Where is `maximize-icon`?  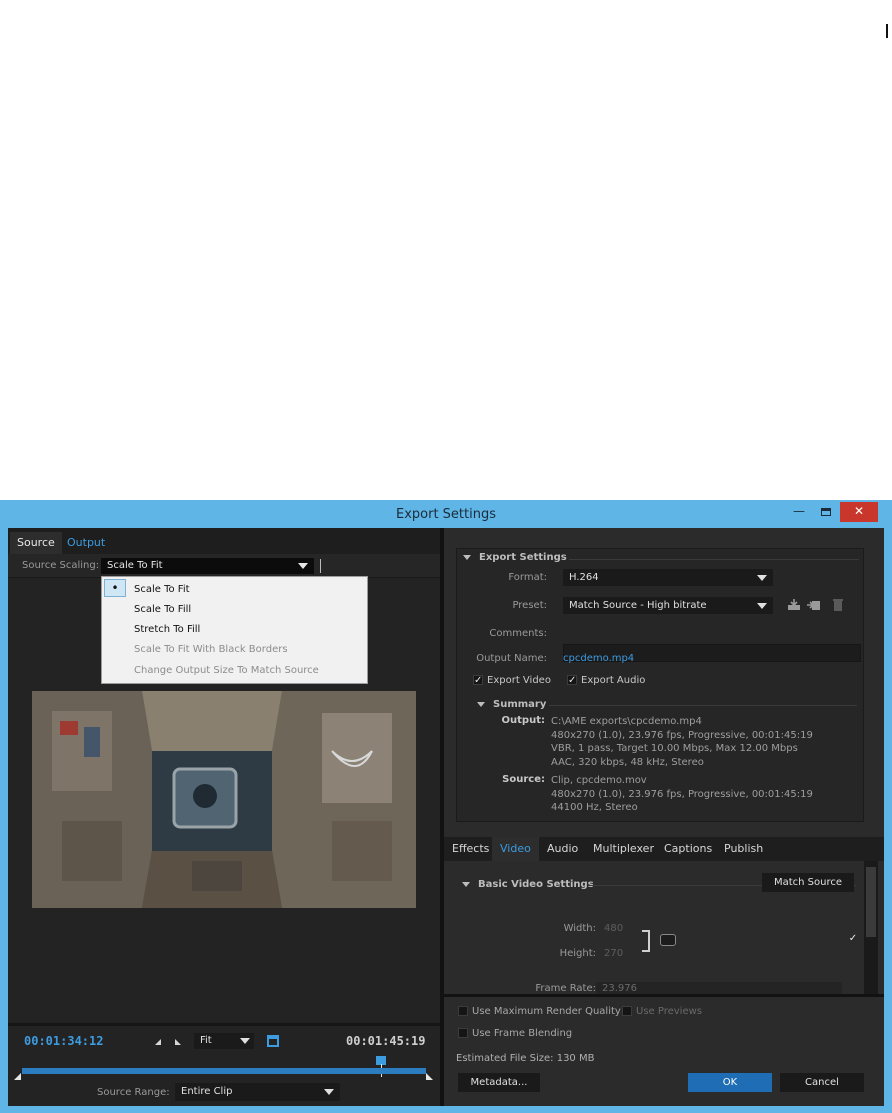
maximize-icon is located at coordinates (826, 511).